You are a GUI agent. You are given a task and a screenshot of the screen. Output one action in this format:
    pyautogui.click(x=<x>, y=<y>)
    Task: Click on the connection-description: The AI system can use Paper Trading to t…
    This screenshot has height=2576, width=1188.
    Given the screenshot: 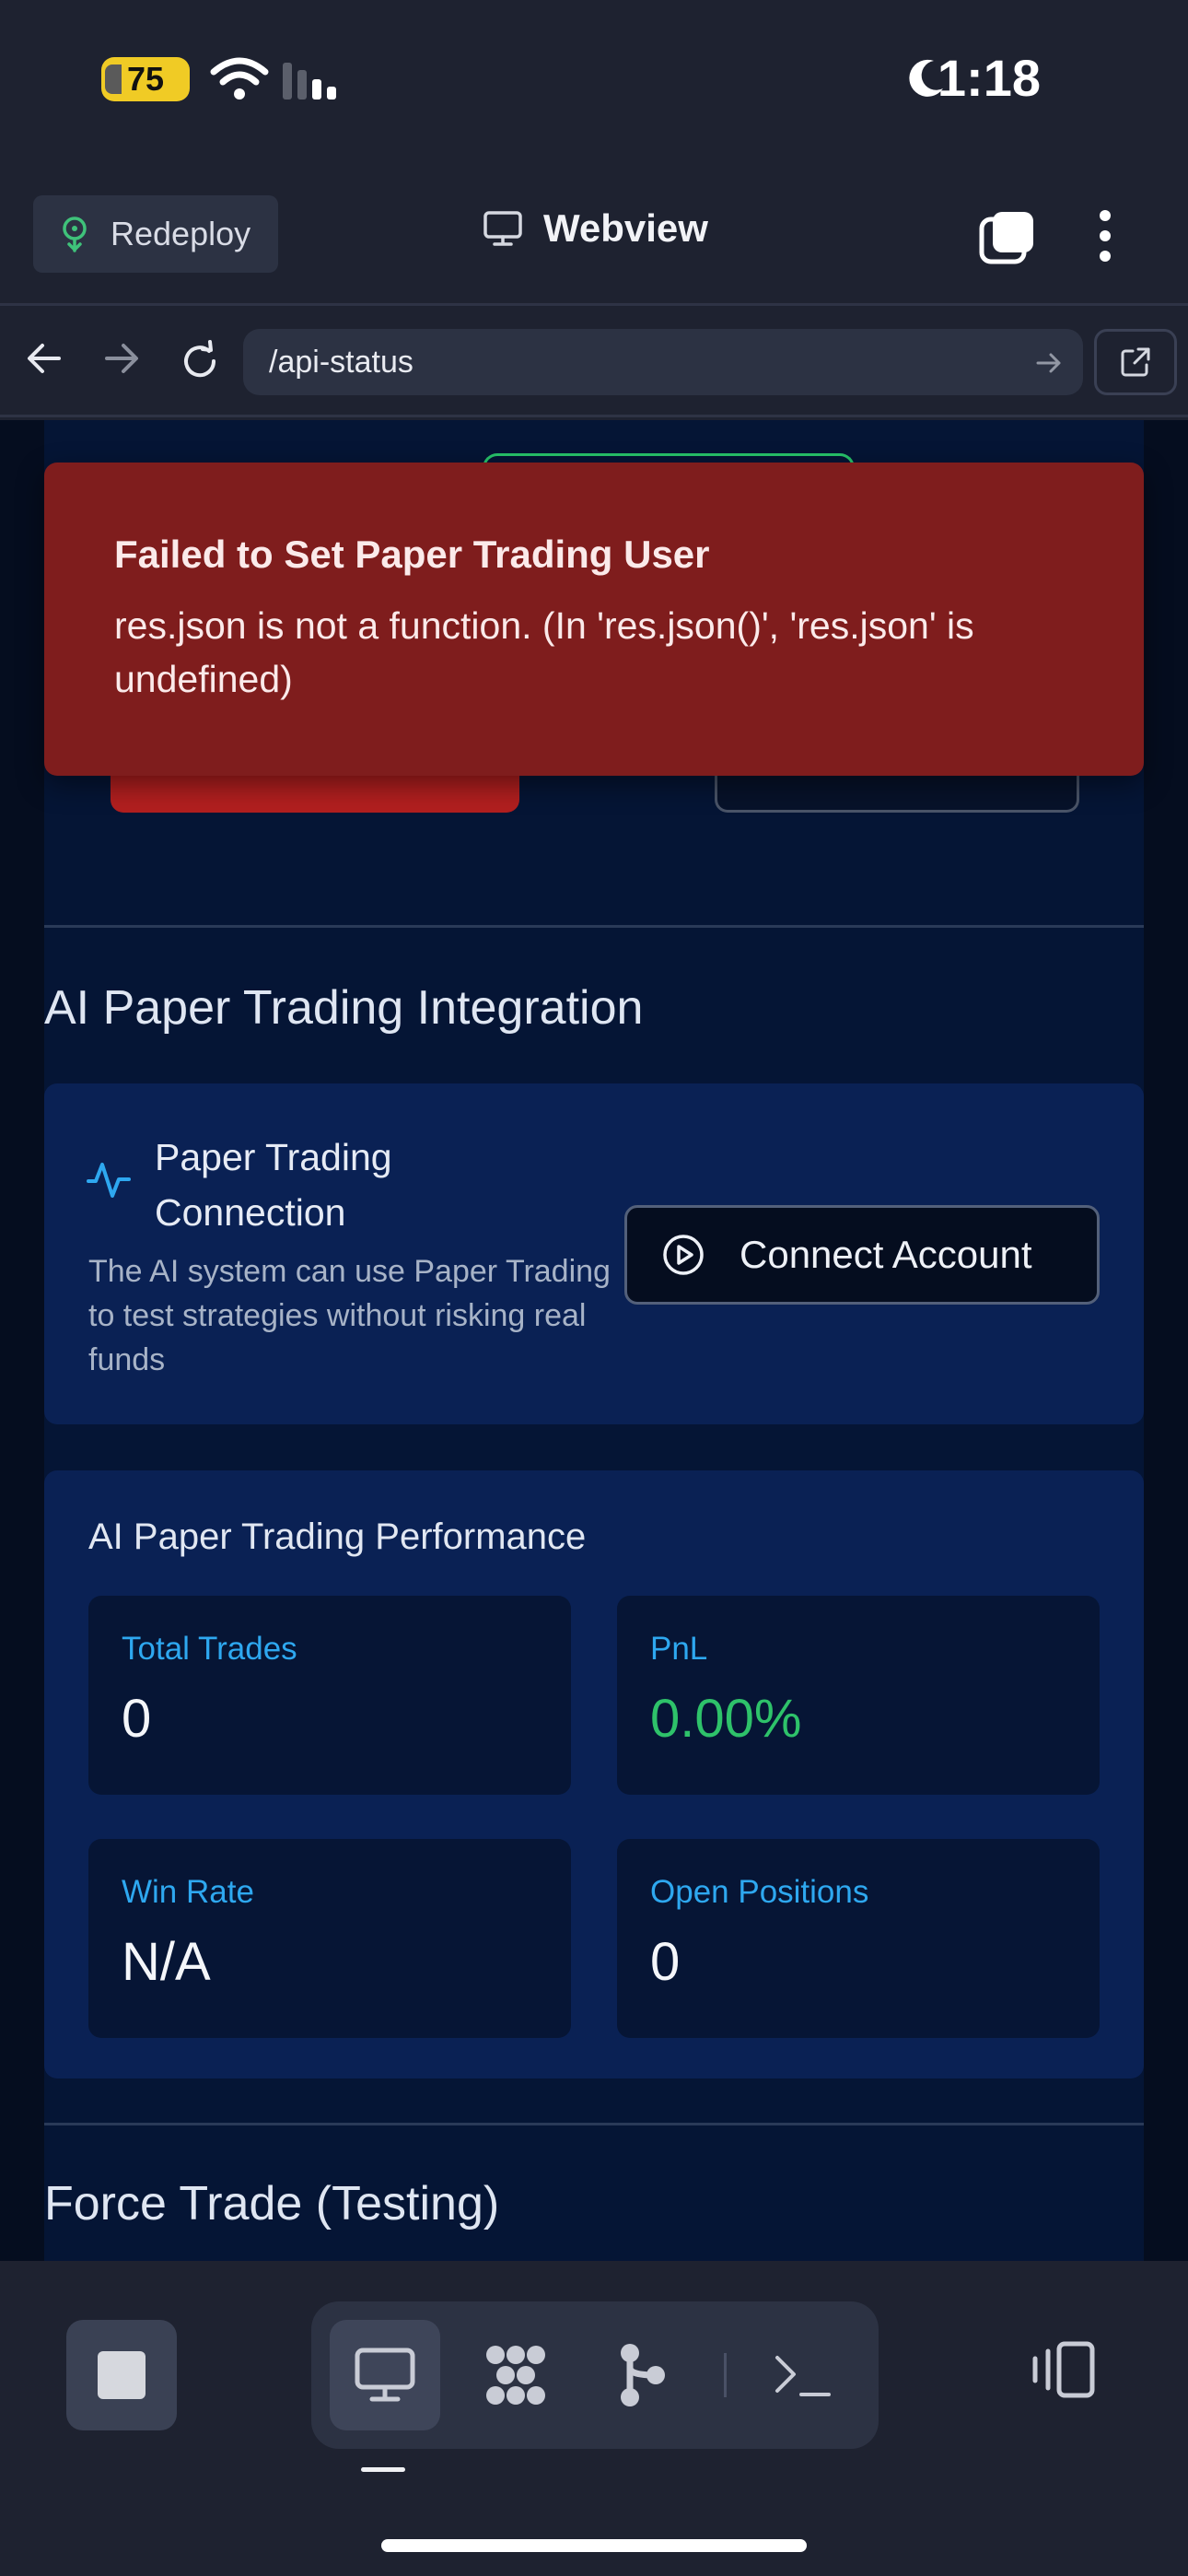 What is the action you would take?
    pyautogui.click(x=349, y=1315)
    